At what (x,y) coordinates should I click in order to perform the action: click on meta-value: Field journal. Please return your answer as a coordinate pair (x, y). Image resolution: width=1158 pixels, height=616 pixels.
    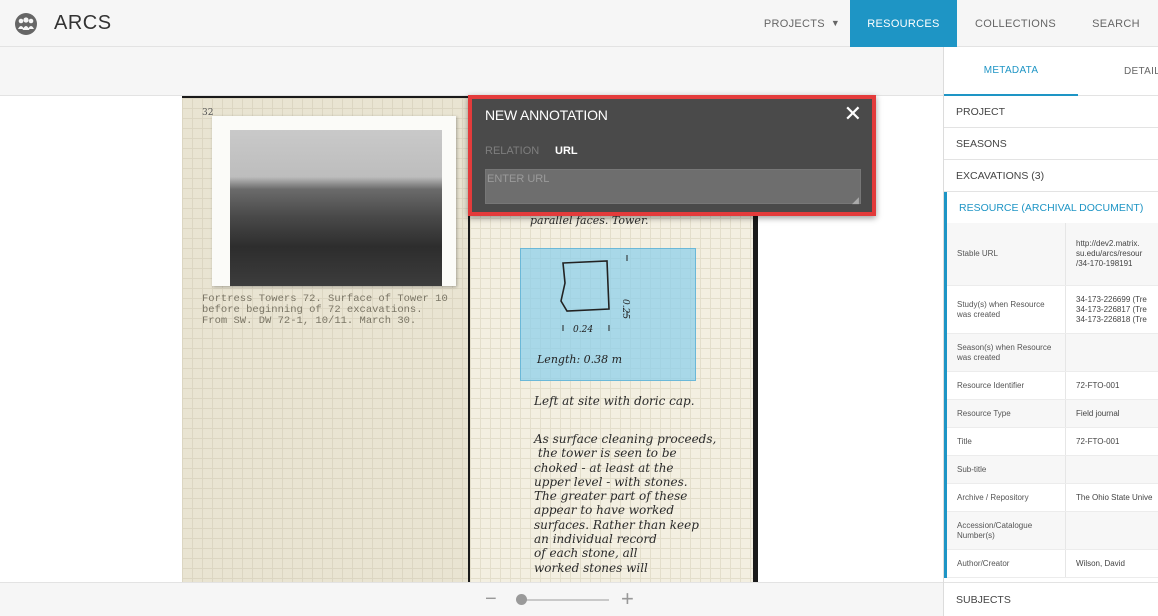
    Looking at the image, I should click on (1111, 413).